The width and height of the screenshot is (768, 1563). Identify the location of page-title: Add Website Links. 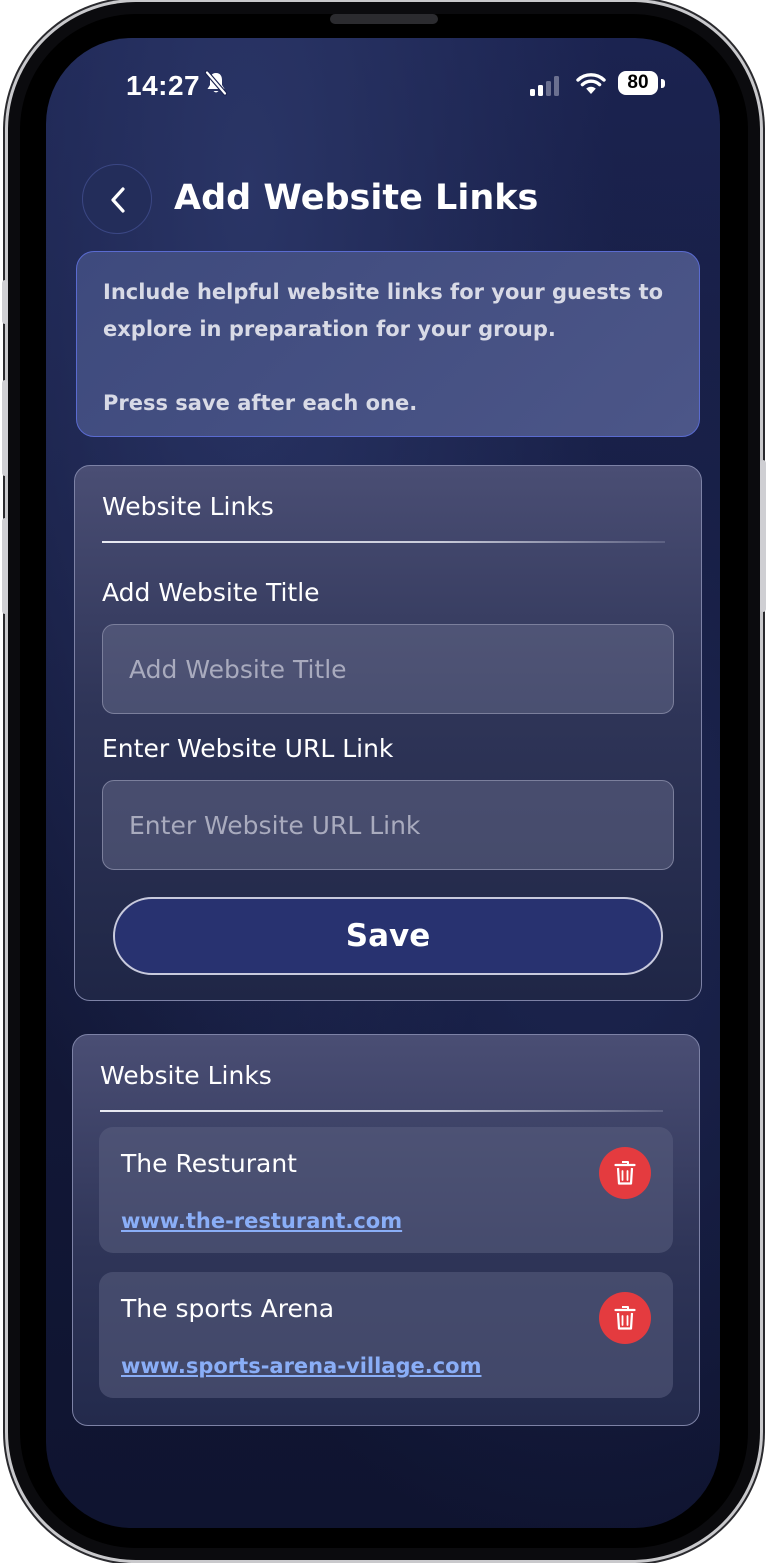
(356, 198).